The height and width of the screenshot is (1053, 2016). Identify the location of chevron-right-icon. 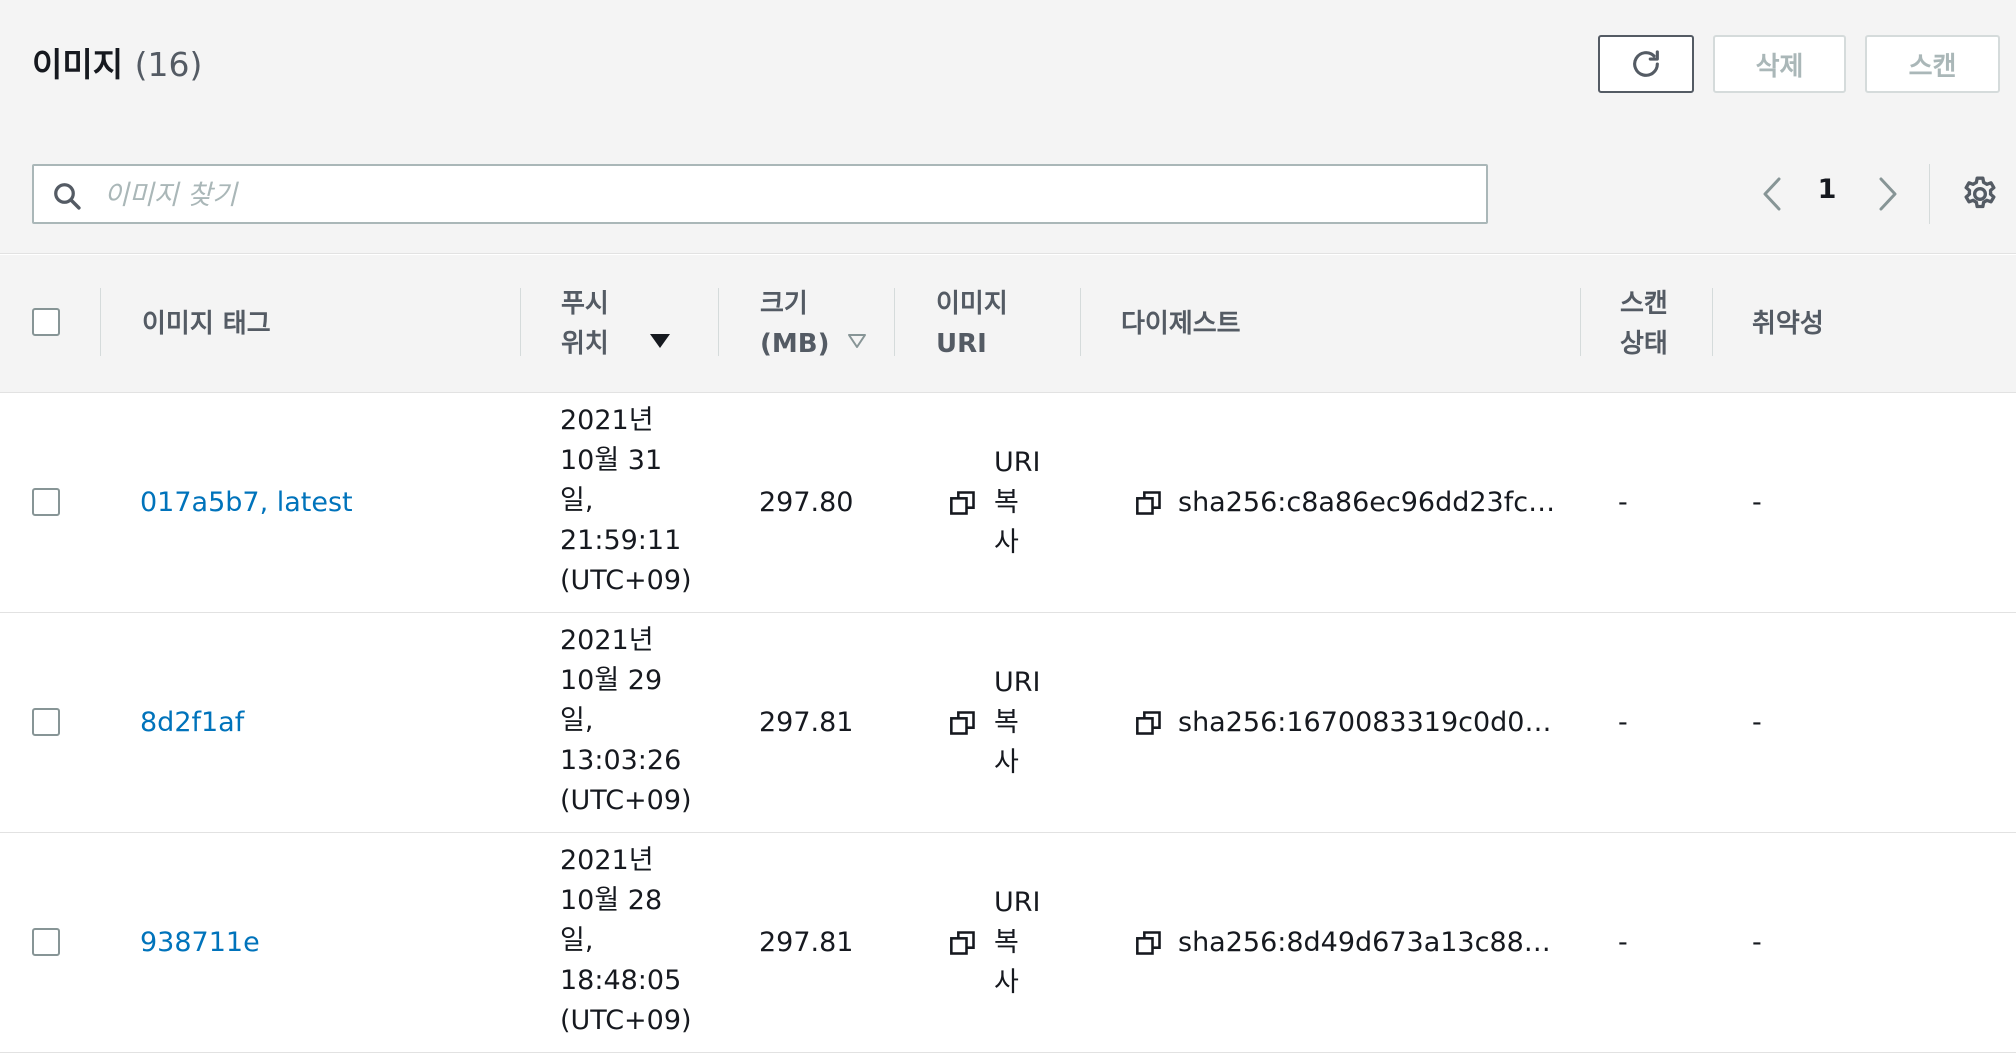
(1888, 194).